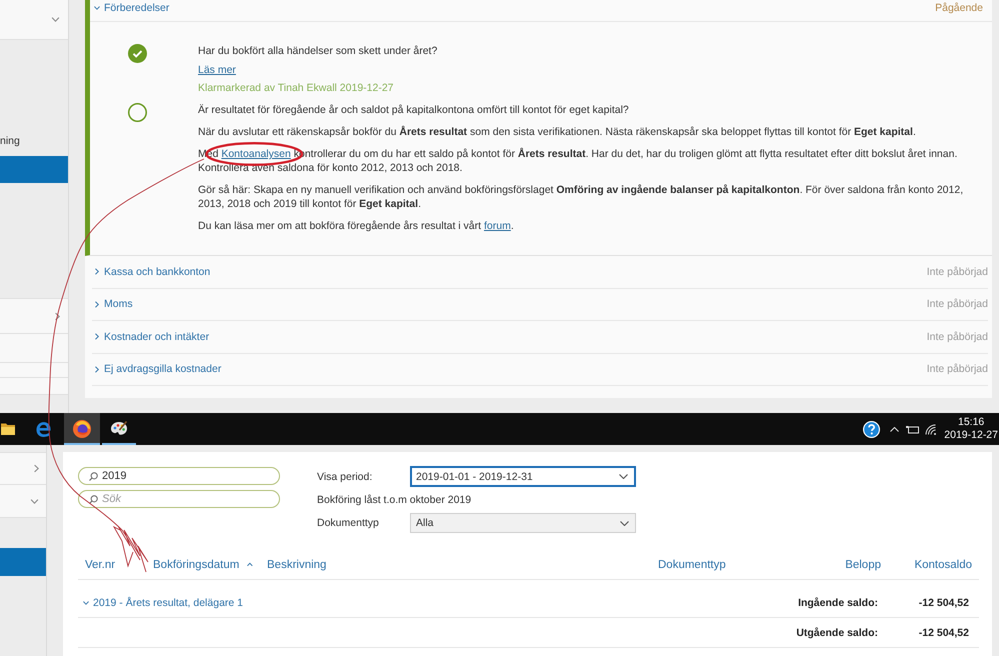 The width and height of the screenshot is (999, 656). What do you see at coordinates (933, 564) in the screenshot?
I see `column-header: Kontosaldo` at bounding box center [933, 564].